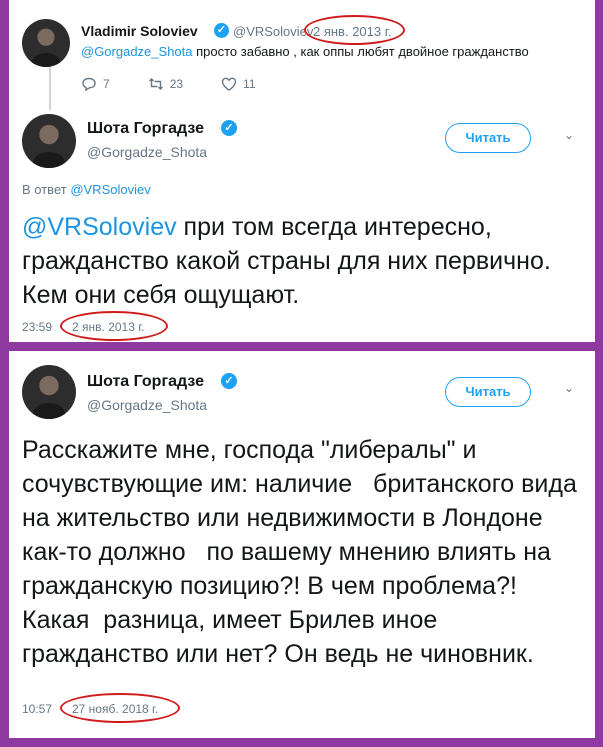 The width and height of the screenshot is (603, 747). I want to click on mention-link: @Gorgadze_Shota, so click(137, 51).